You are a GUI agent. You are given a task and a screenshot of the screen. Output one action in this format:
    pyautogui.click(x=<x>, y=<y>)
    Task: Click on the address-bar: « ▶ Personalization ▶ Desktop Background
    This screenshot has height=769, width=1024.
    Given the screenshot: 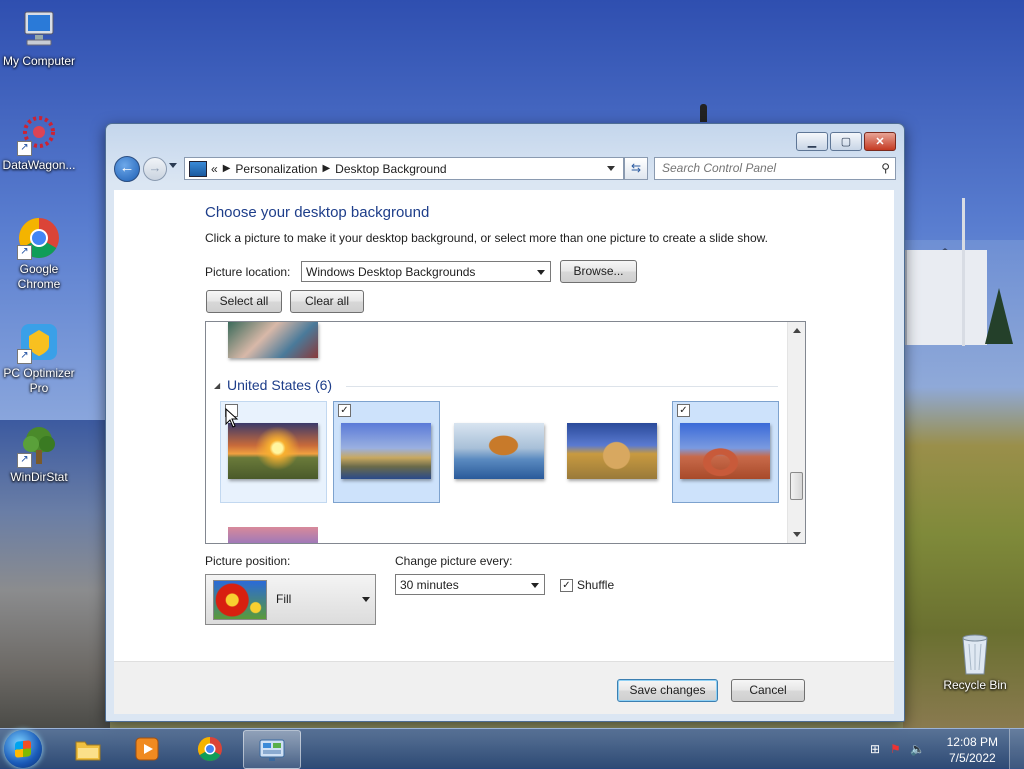 What is the action you would take?
    pyautogui.click(x=404, y=168)
    